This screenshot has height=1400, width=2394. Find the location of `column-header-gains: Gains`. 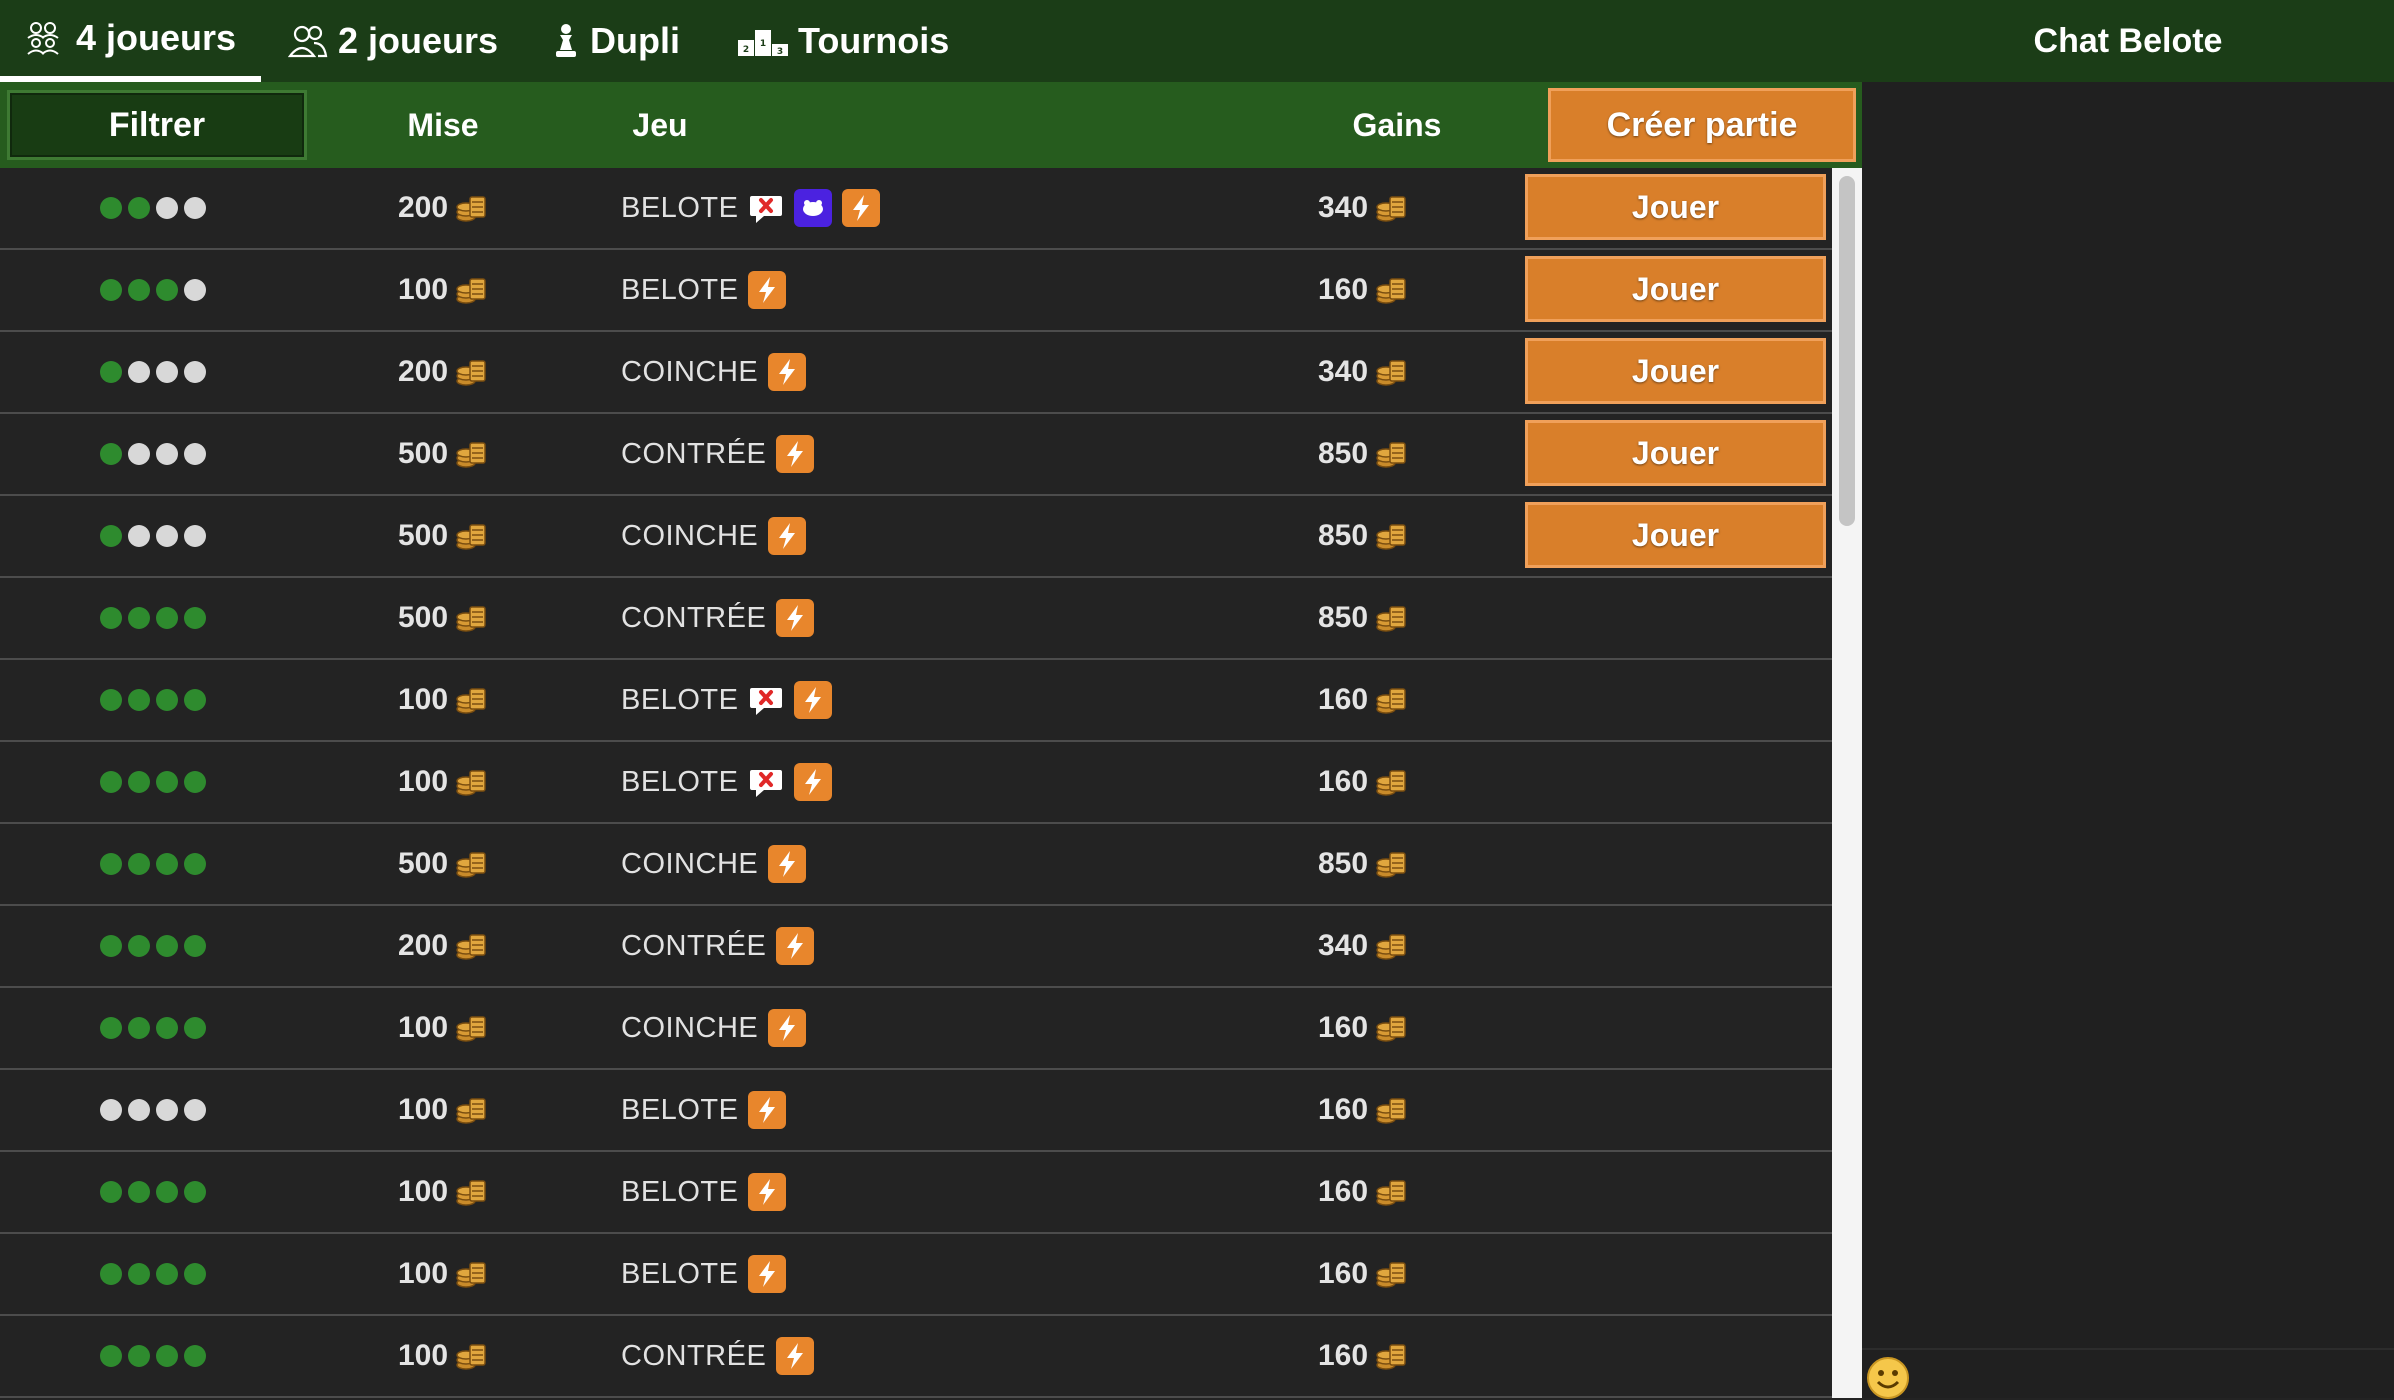

column-header-gains: Gains is located at coordinates (1397, 124).